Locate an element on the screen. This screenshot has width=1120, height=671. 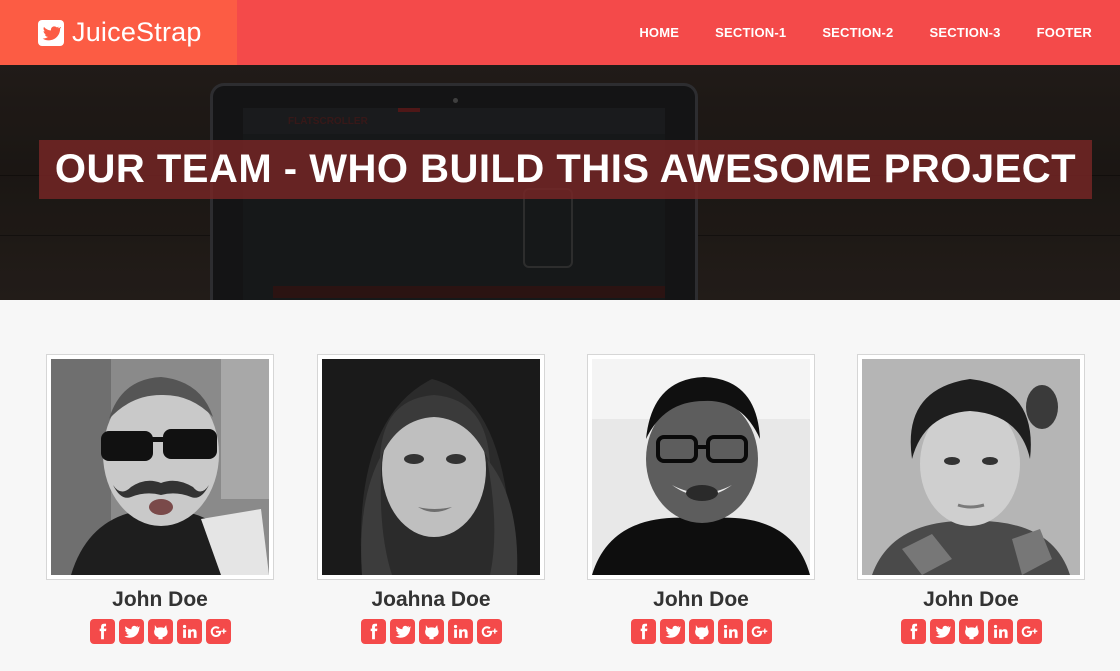
brand-name: JuiceStrap is located at coordinates (137, 32).